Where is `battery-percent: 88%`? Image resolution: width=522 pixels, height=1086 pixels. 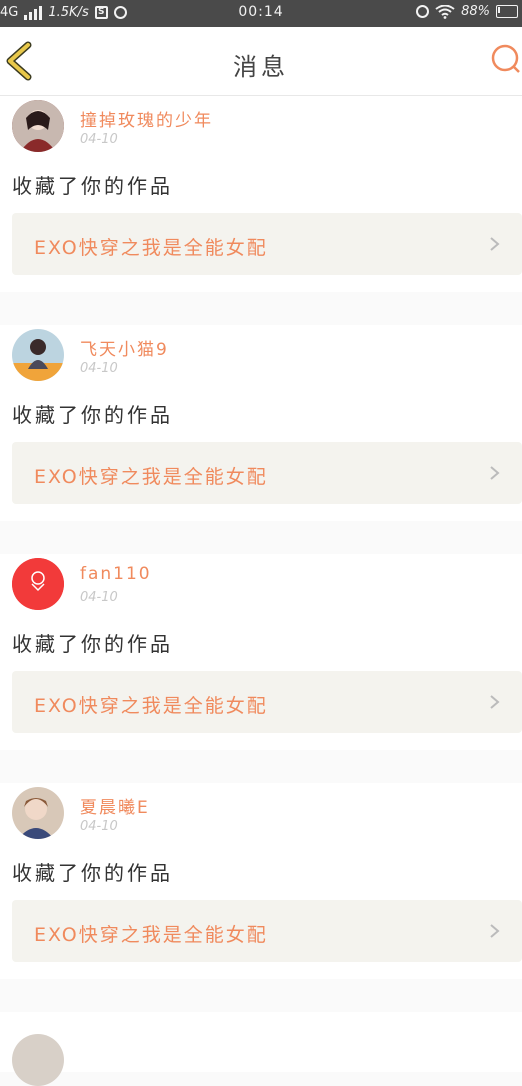 battery-percent: 88% is located at coordinates (475, 11).